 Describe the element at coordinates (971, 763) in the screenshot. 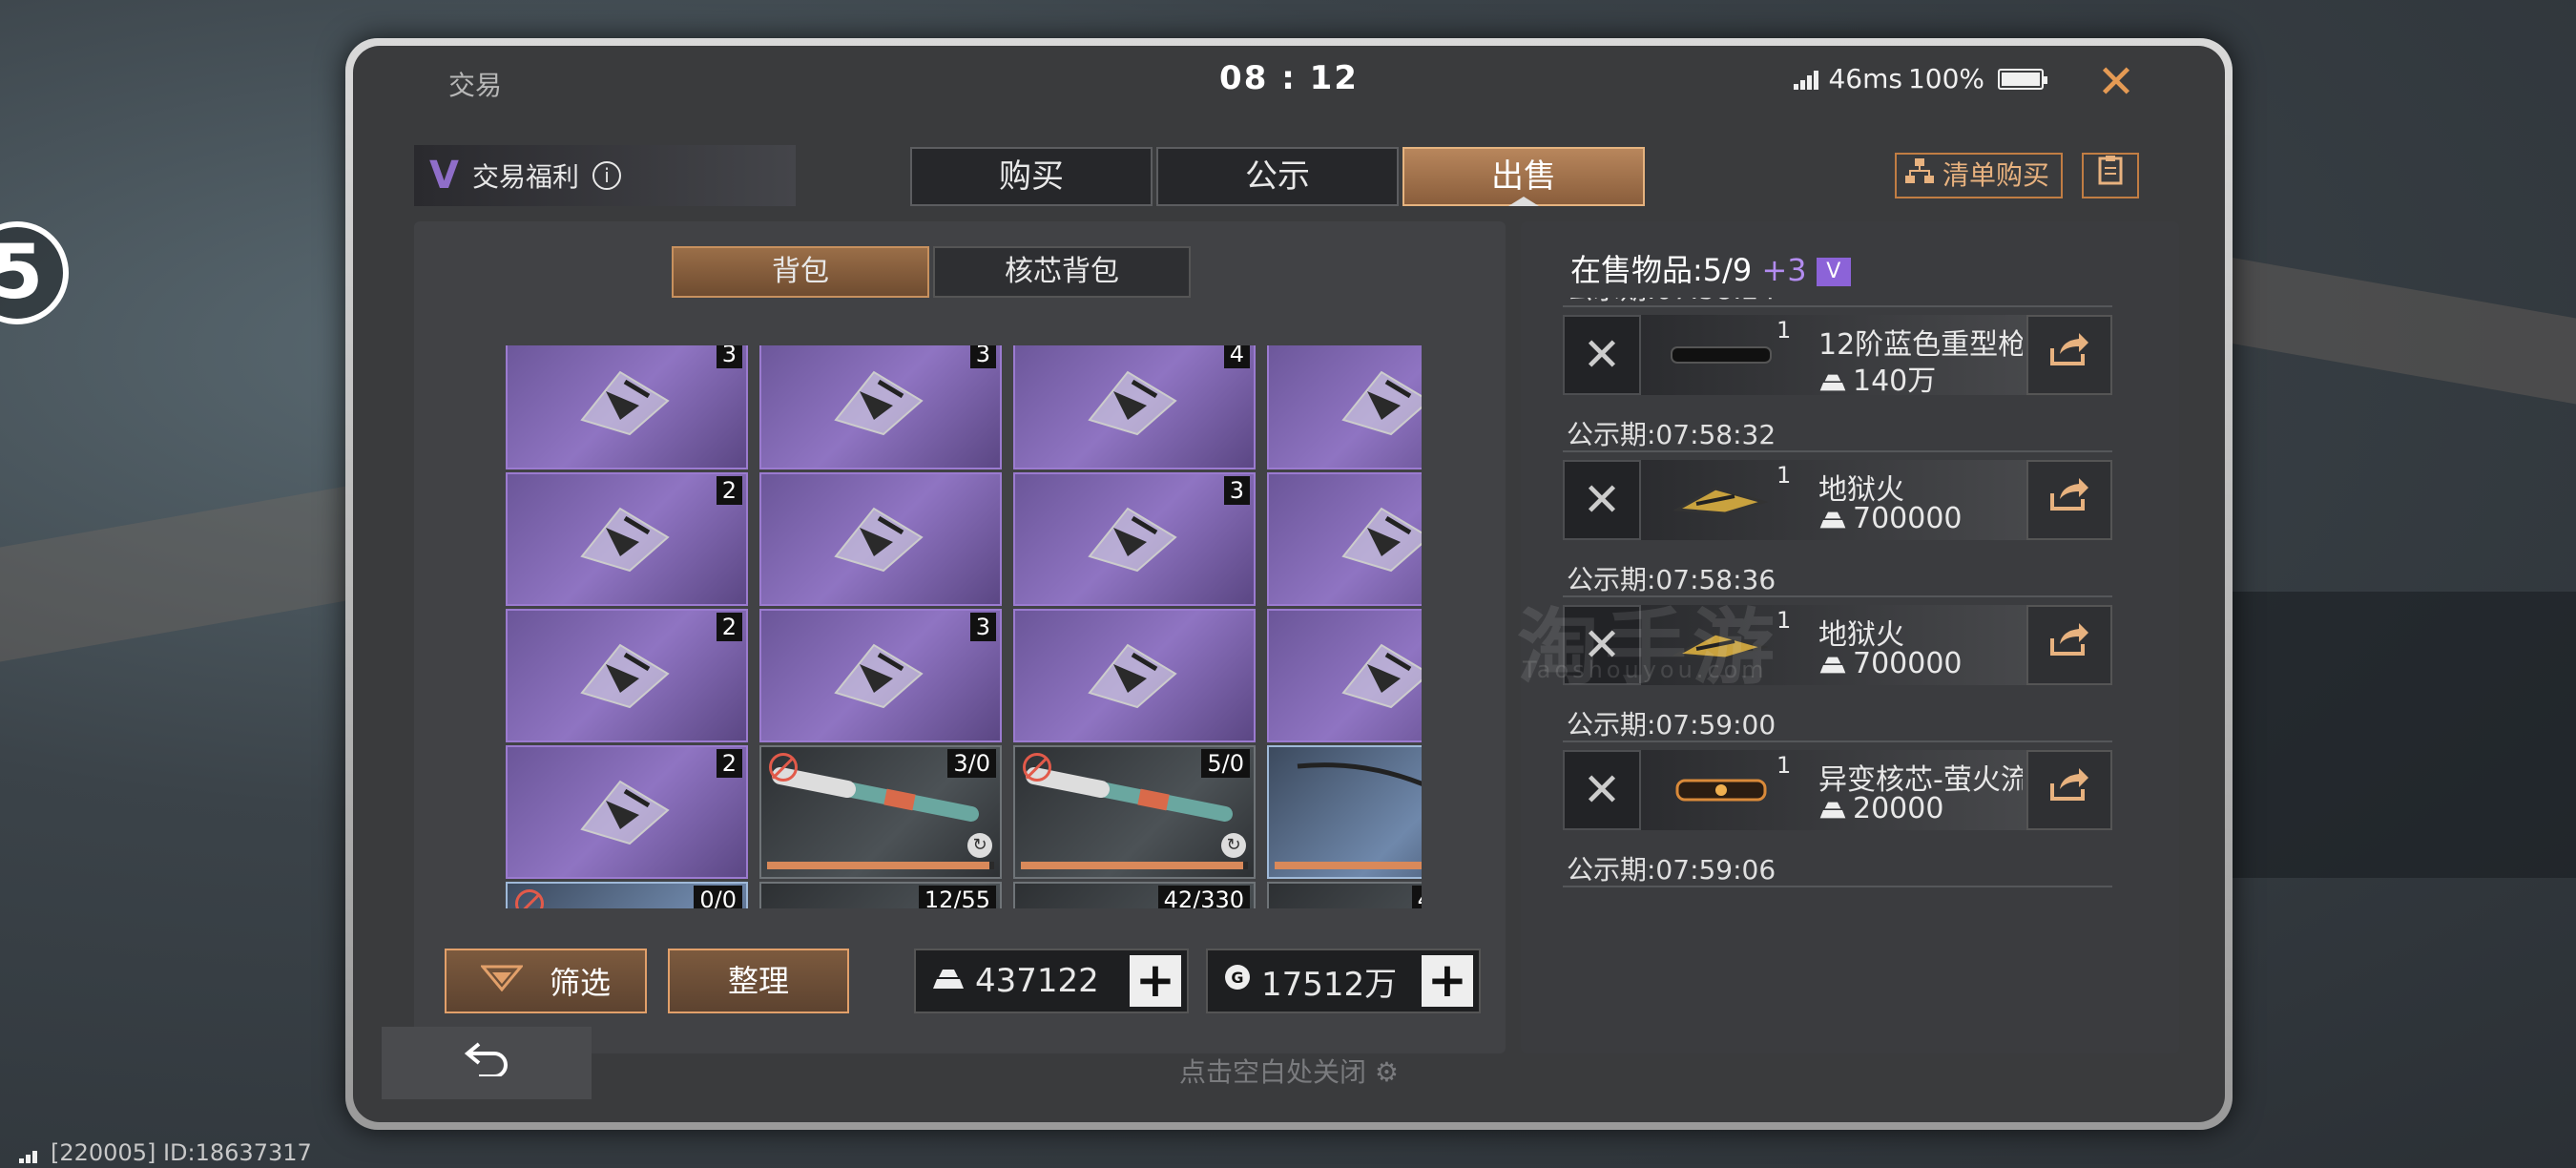

I see `item-count: 3/0` at that location.